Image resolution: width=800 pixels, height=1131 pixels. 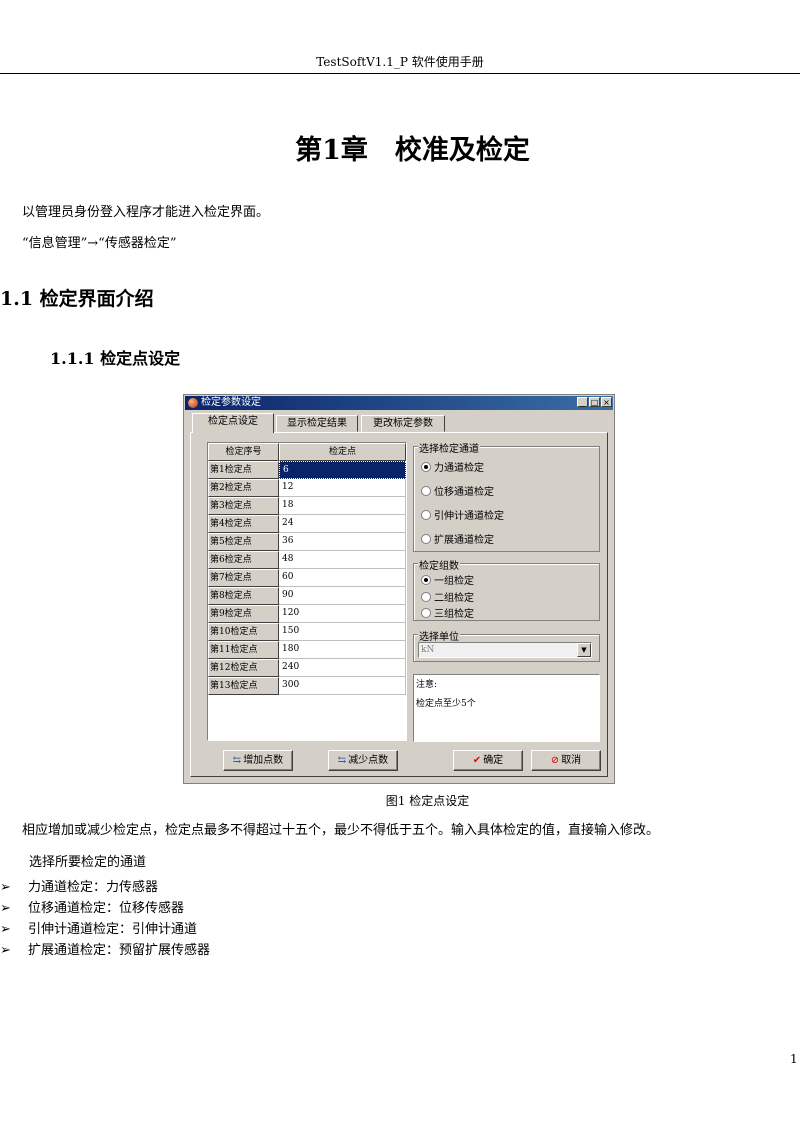 I want to click on paragraph-select-channel: 选择所要检定的通道, so click(x=88, y=862).